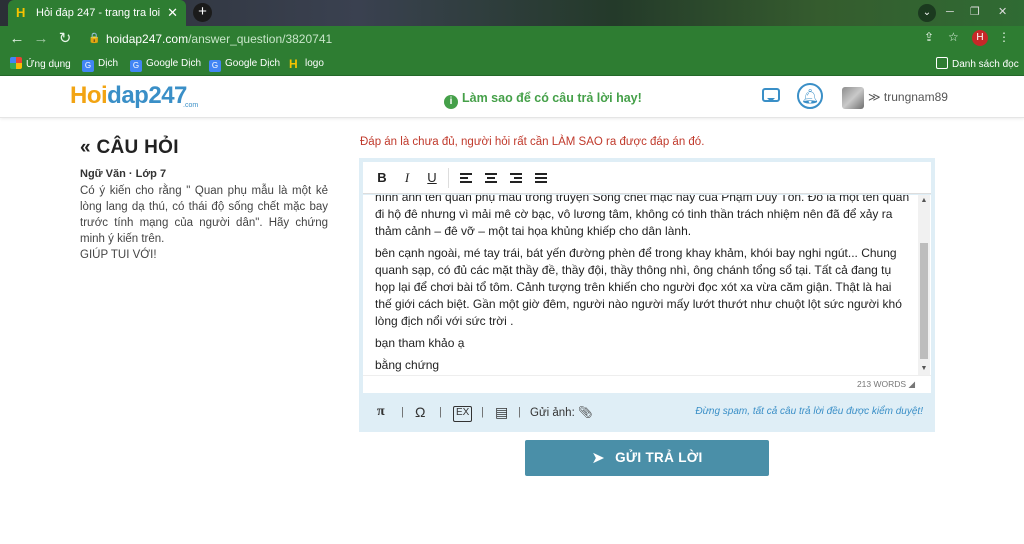 The height and width of the screenshot is (544, 1024). What do you see at coordinates (128, 96) in the screenshot?
I see `site-logo: Hoidap247` at bounding box center [128, 96].